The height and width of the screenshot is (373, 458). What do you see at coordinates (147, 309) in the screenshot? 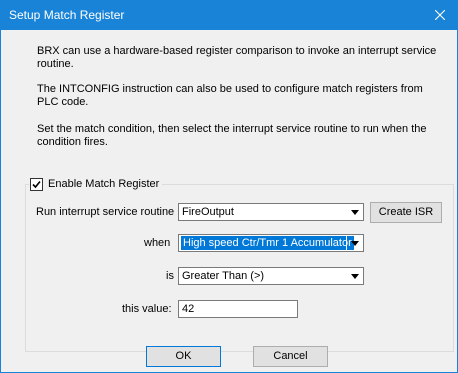
I see `this-value-label: this value:` at bounding box center [147, 309].